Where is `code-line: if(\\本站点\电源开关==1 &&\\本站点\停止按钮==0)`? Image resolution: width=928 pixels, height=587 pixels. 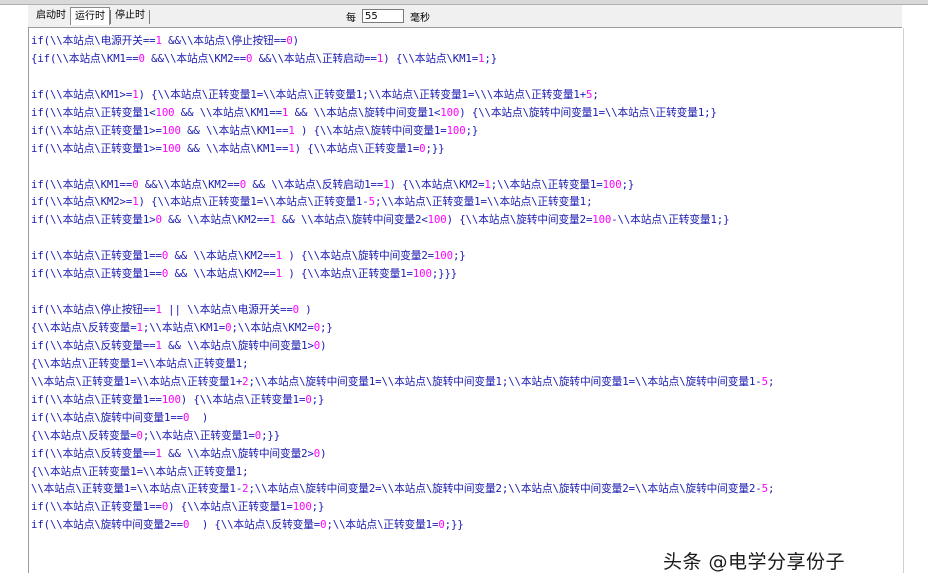 code-line: if(\\本站点\电源开关==1 &&\\本站点\停止按钮==0) is located at coordinates (165, 40).